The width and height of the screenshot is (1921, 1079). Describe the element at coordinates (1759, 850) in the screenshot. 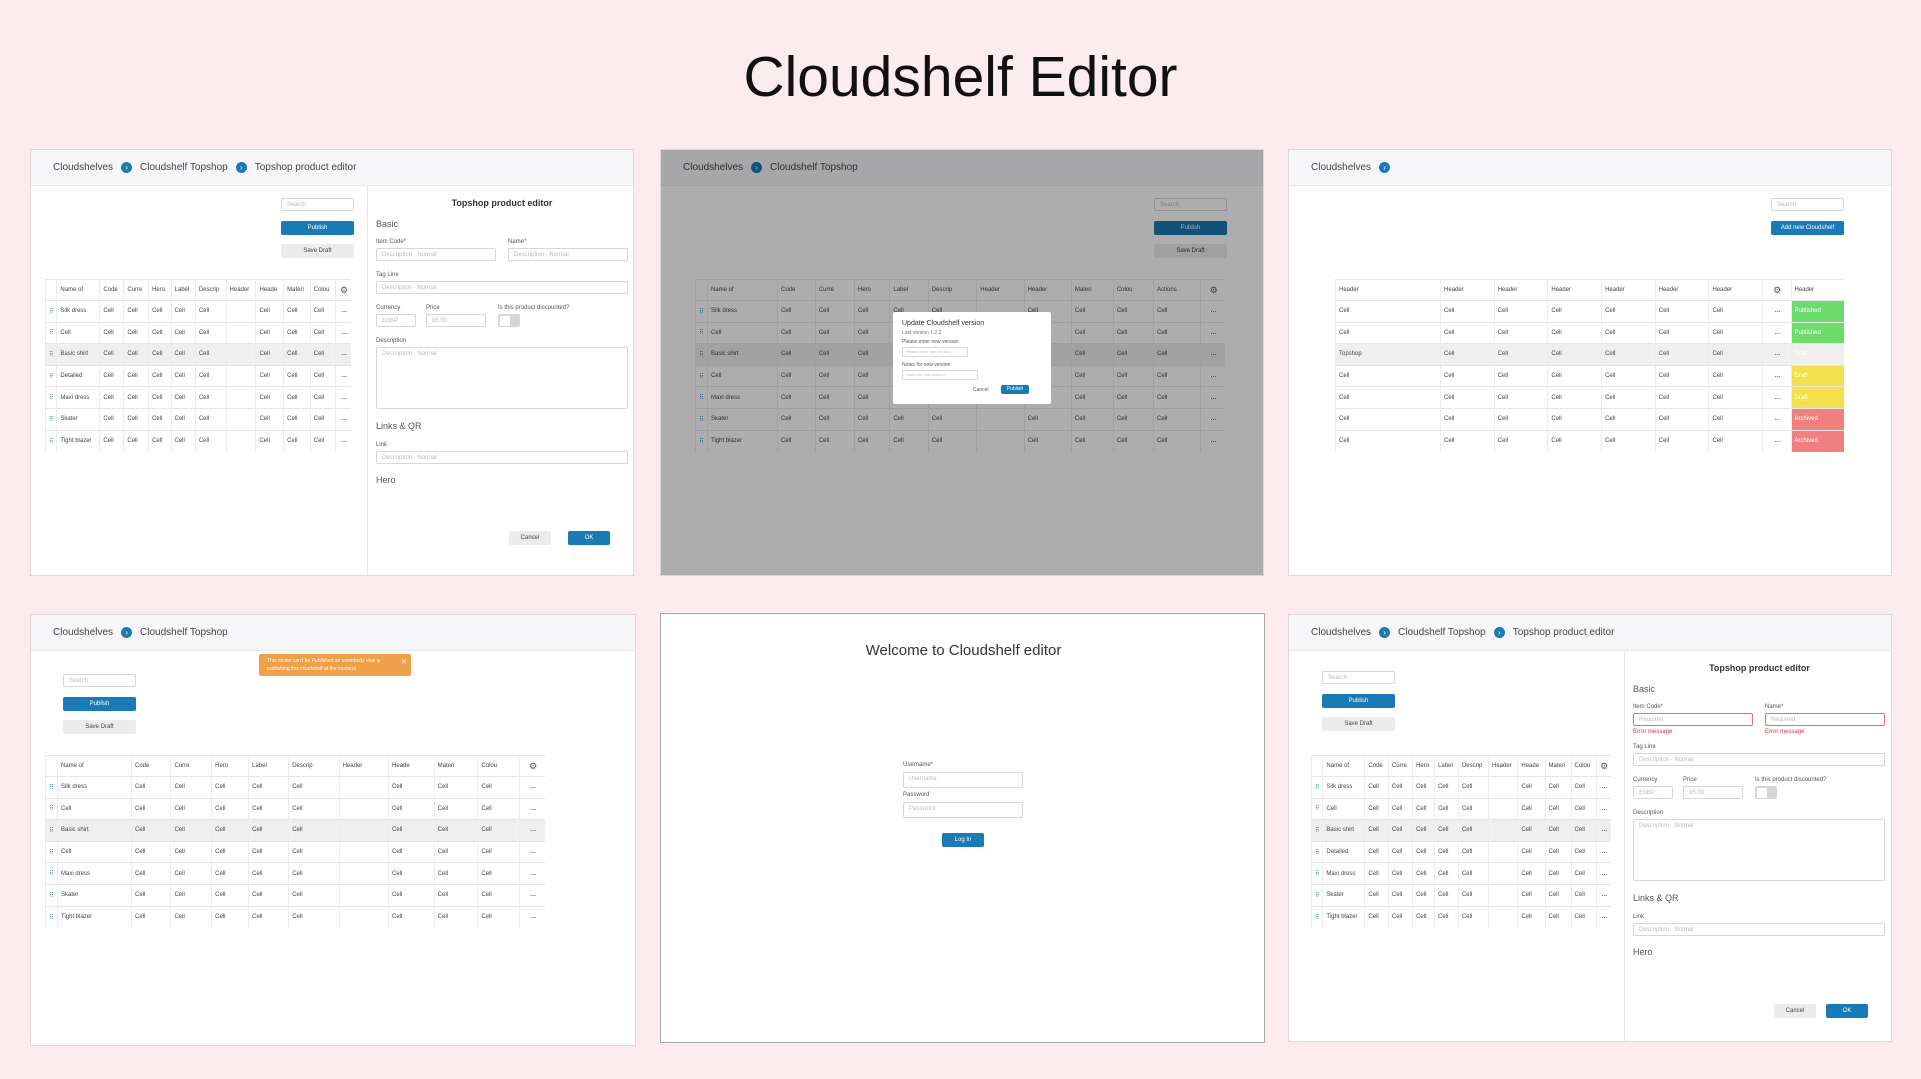

I see `description-textarea: Description - Normal` at that location.